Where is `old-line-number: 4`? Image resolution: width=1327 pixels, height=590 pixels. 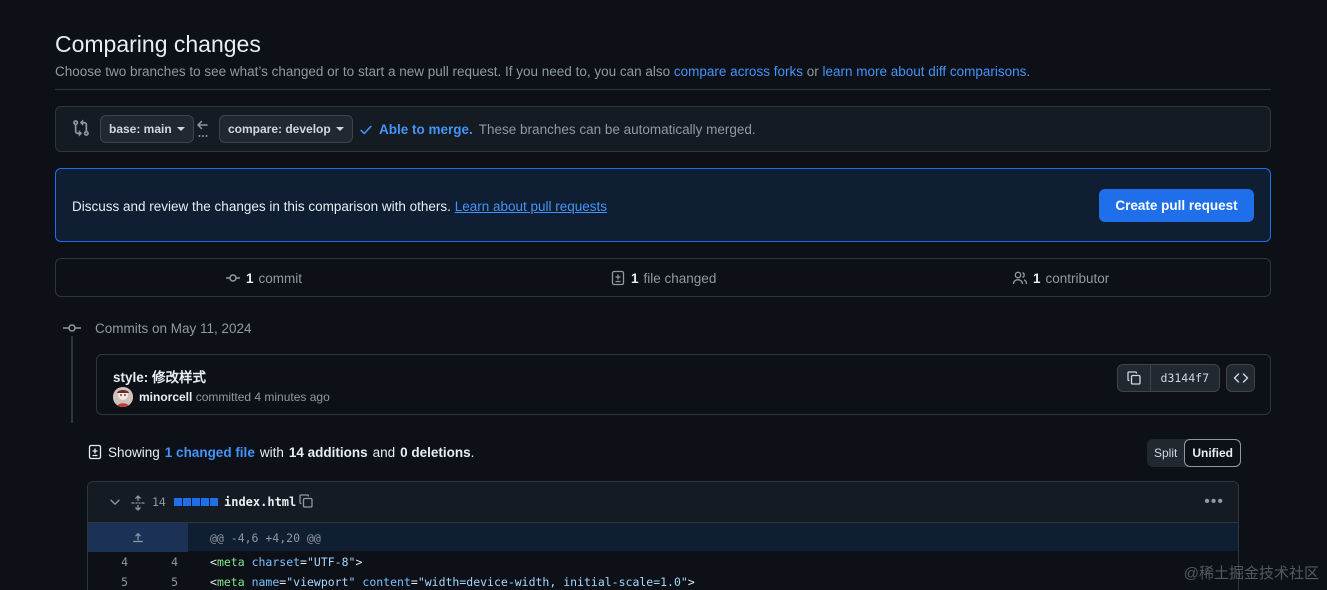 old-line-number: 4 is located at coordinates (113, 562).